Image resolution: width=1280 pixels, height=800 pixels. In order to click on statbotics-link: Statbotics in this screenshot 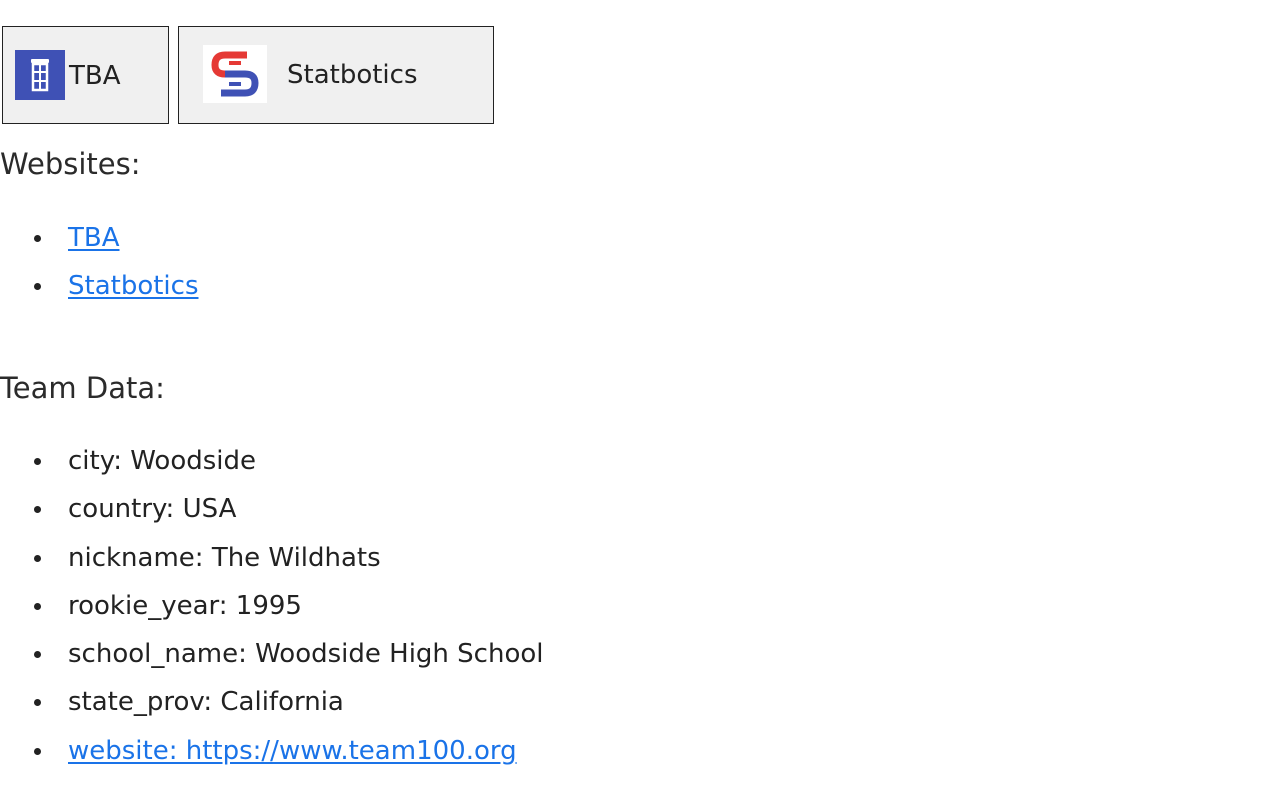, I will do `click(133, 286)`.